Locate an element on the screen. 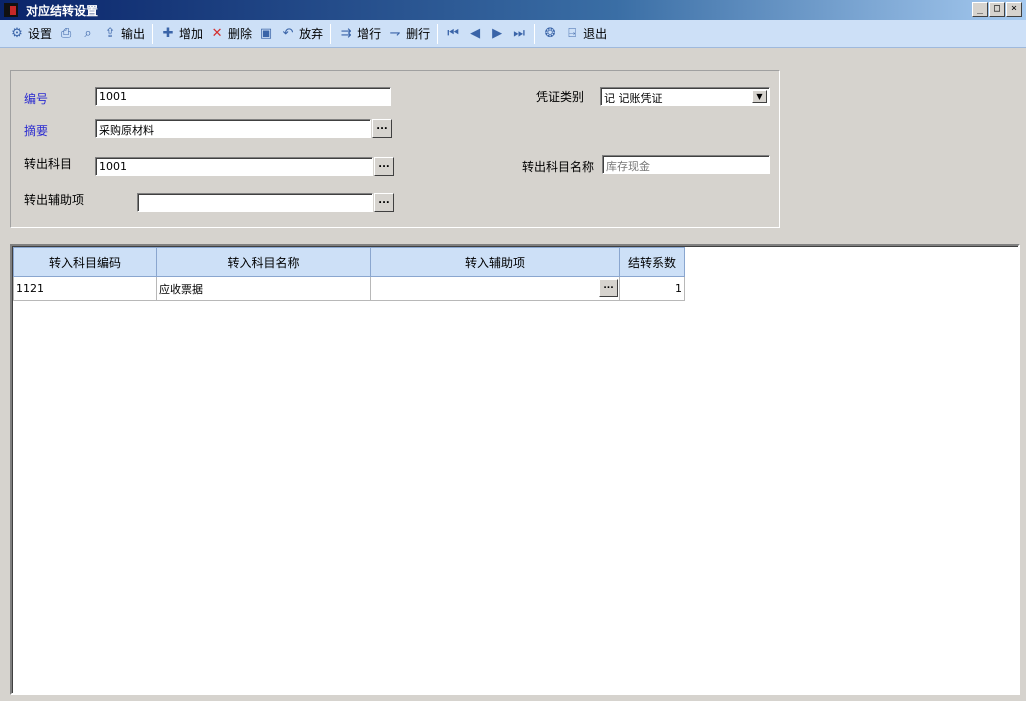  next-record-button: ▶ is located at coordinates (497, 34).